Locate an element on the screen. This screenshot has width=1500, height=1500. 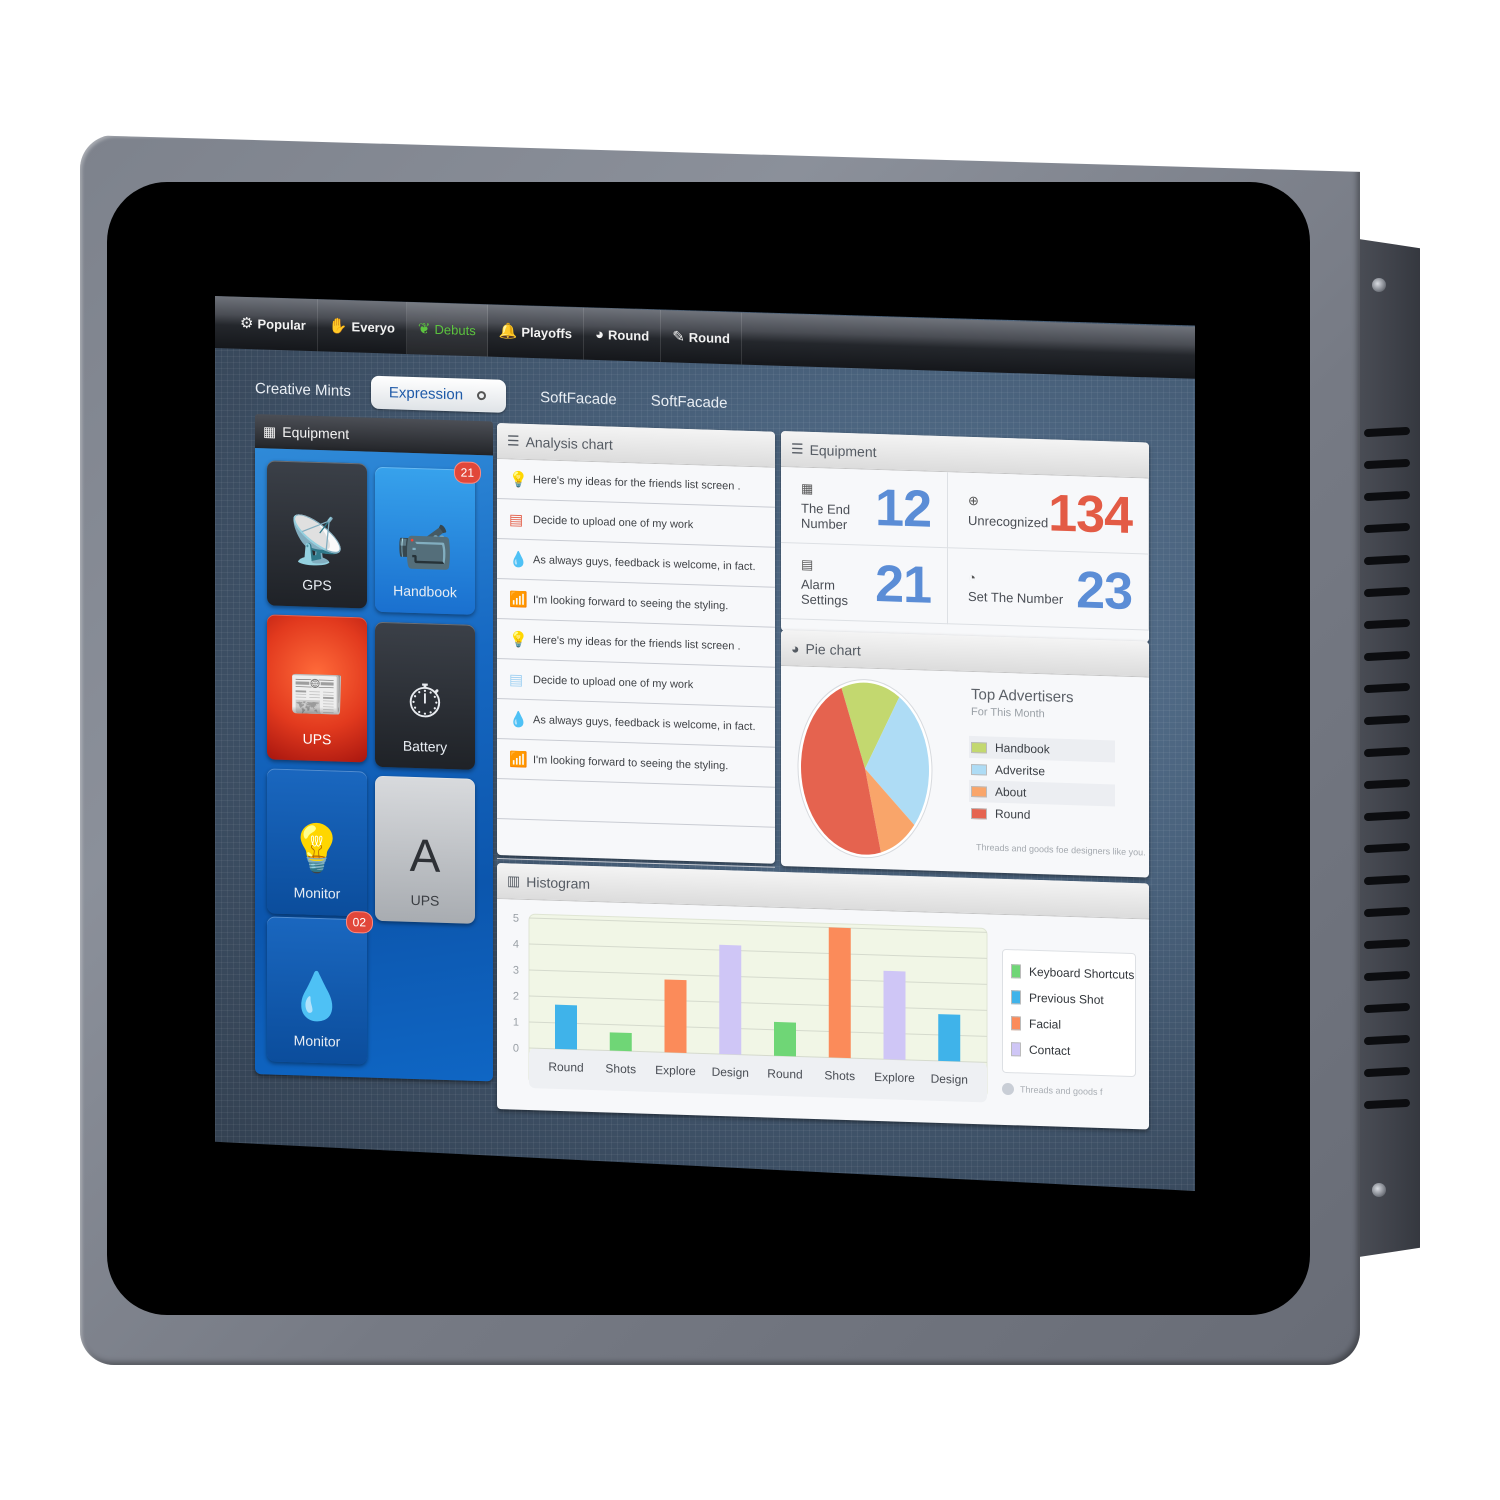
bar-shots is located at coordinates (620, 1042).